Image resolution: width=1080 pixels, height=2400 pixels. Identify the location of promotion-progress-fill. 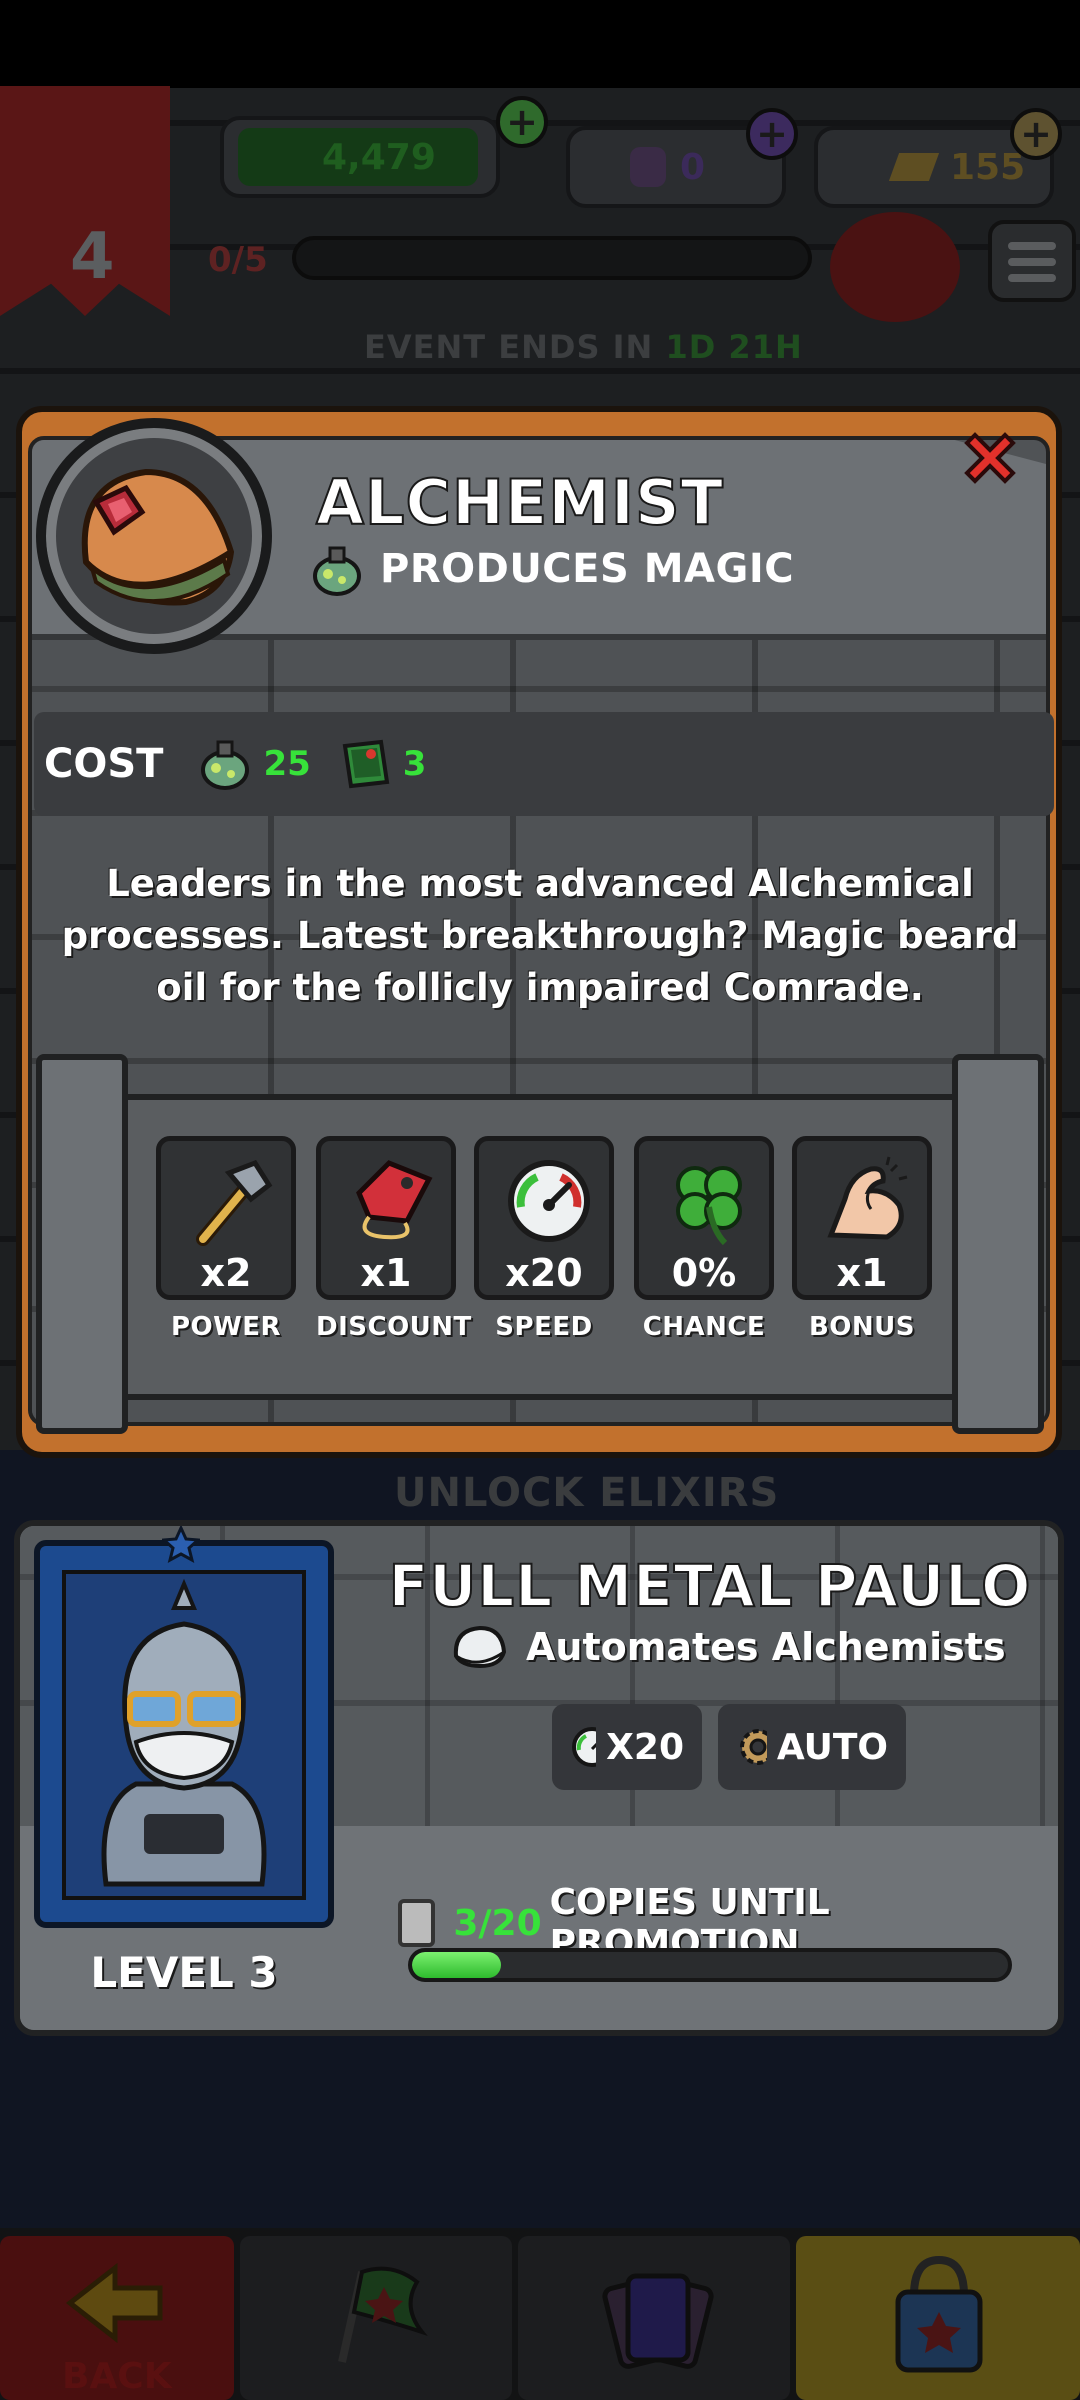
(457, 1965).